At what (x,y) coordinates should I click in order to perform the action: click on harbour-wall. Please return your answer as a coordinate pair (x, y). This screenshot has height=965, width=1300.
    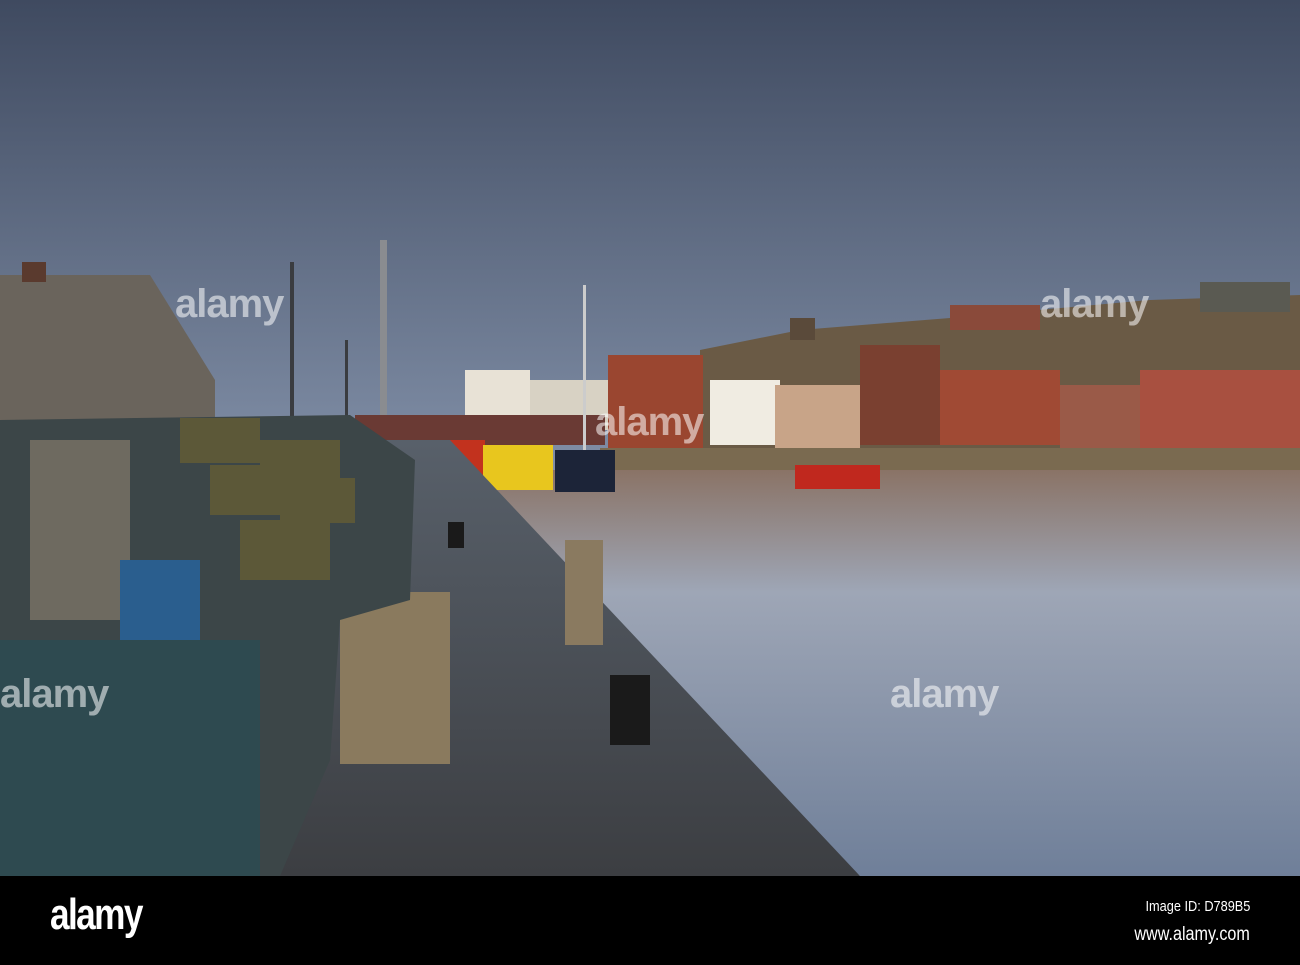
    Looking at the image, I should click on (950, 460).